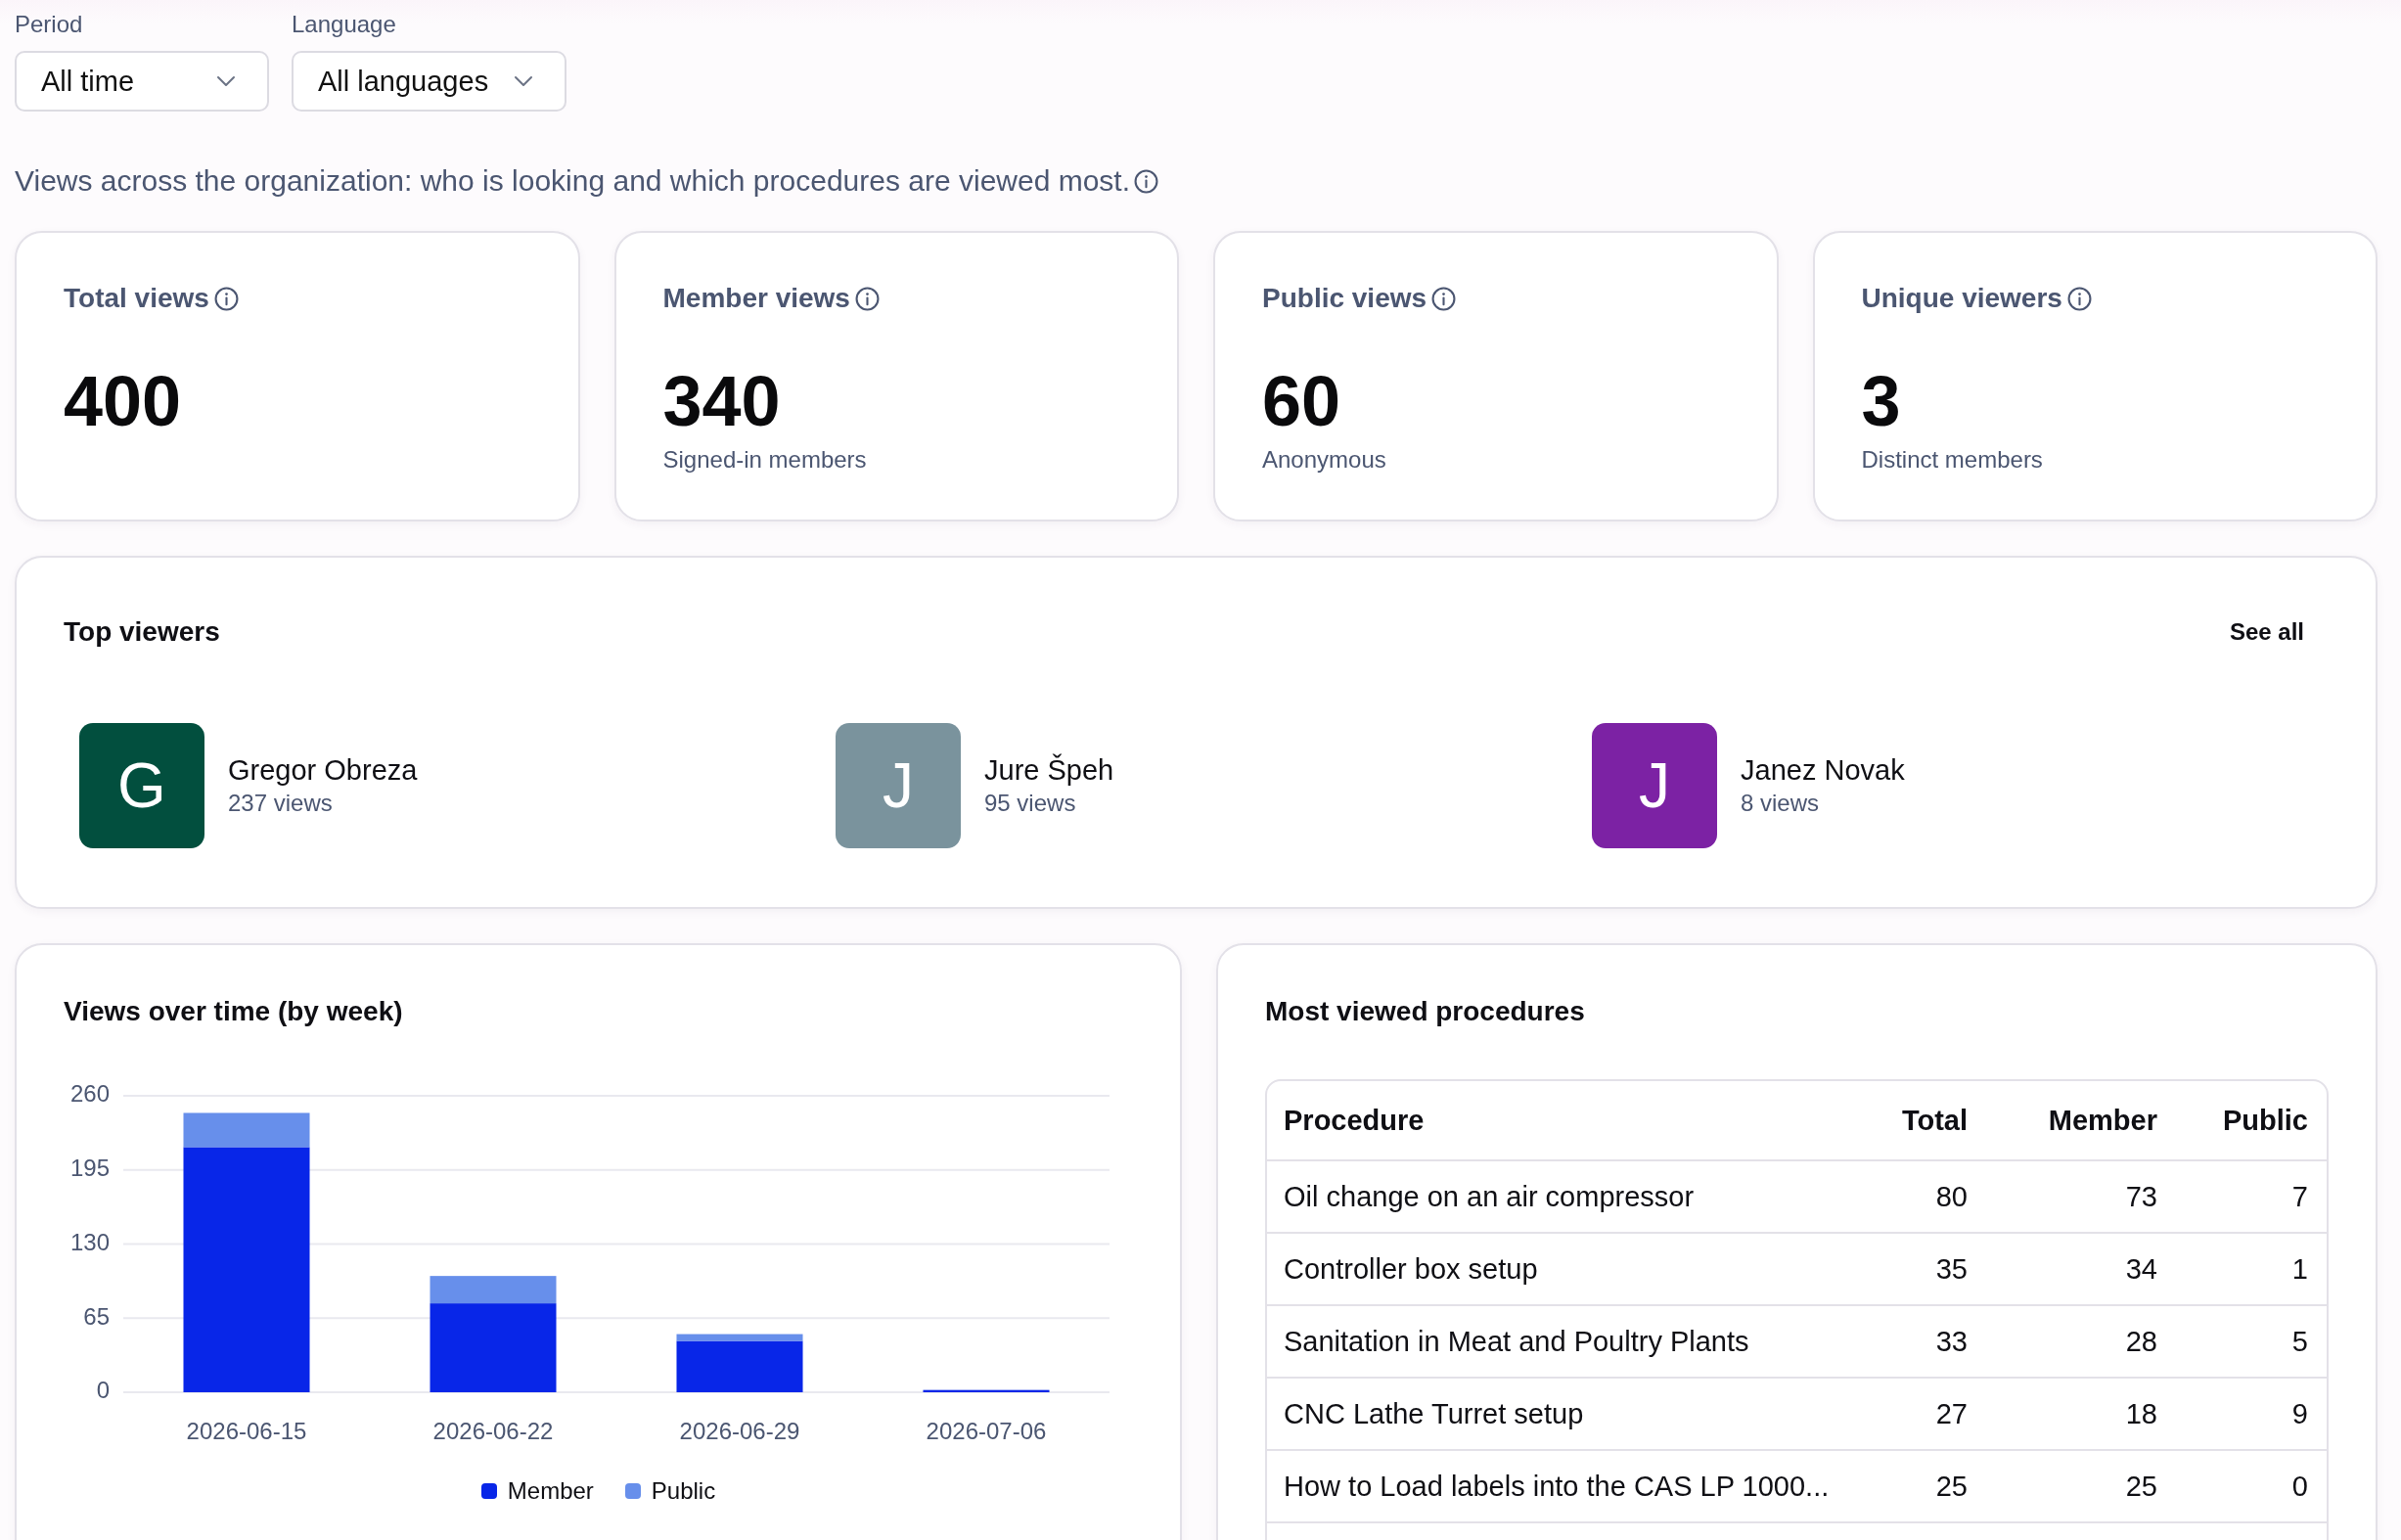 The width and height of the screenshot is (2401, 1540). What do you see at coordinates (90, 1094) in the screenshot?
I see `axis-label: 260` at bounding box center [90, 1094].